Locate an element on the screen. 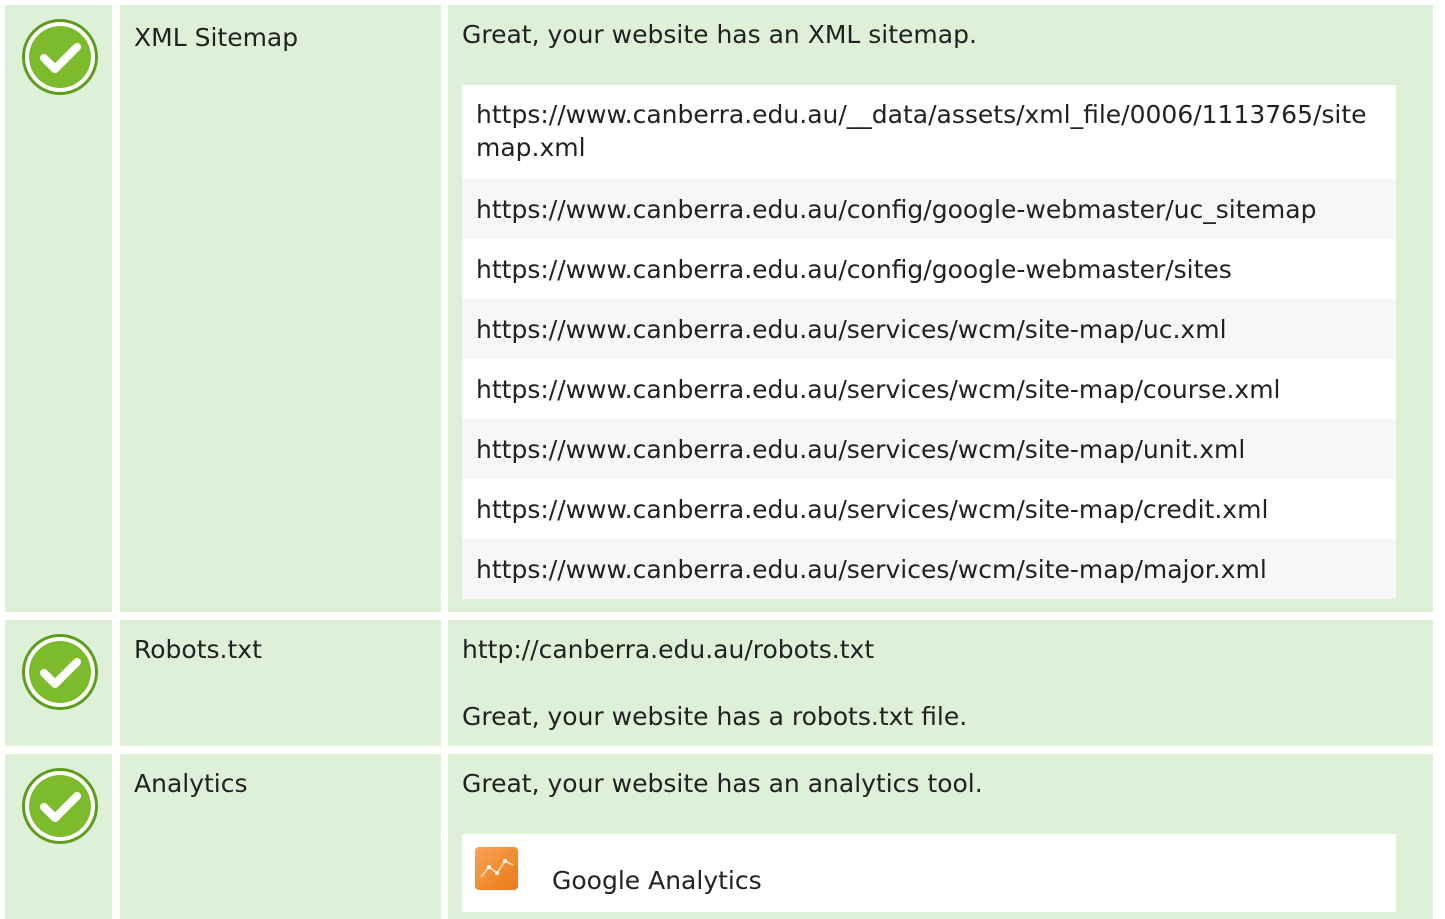 Image resolution: width=1445 pixels, height=919 pixels. analytics-tool-name: Google Analytics is located at coordinates (657, 880).